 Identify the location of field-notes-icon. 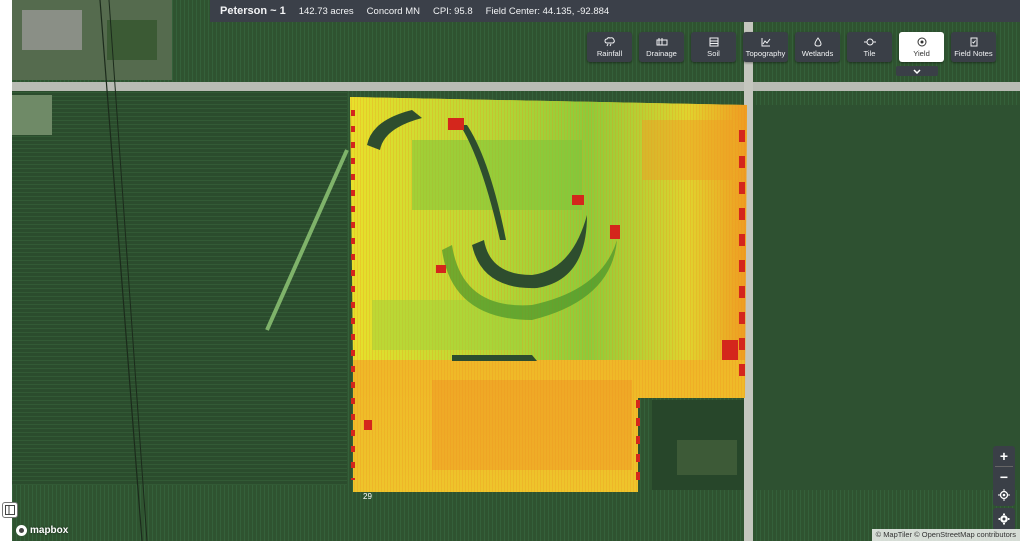
(973, 41).